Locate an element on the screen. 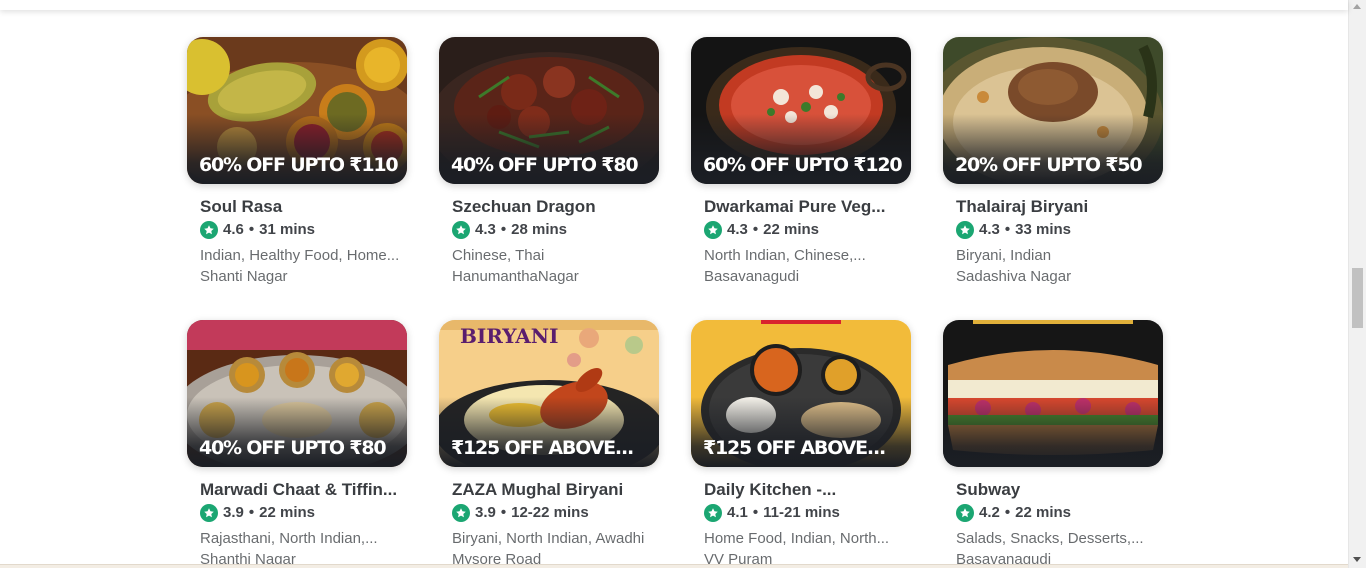 The width and height of the screenshot is (1366, 568). delivery-time: 12-22 mins is located at coordinates (550, 512).